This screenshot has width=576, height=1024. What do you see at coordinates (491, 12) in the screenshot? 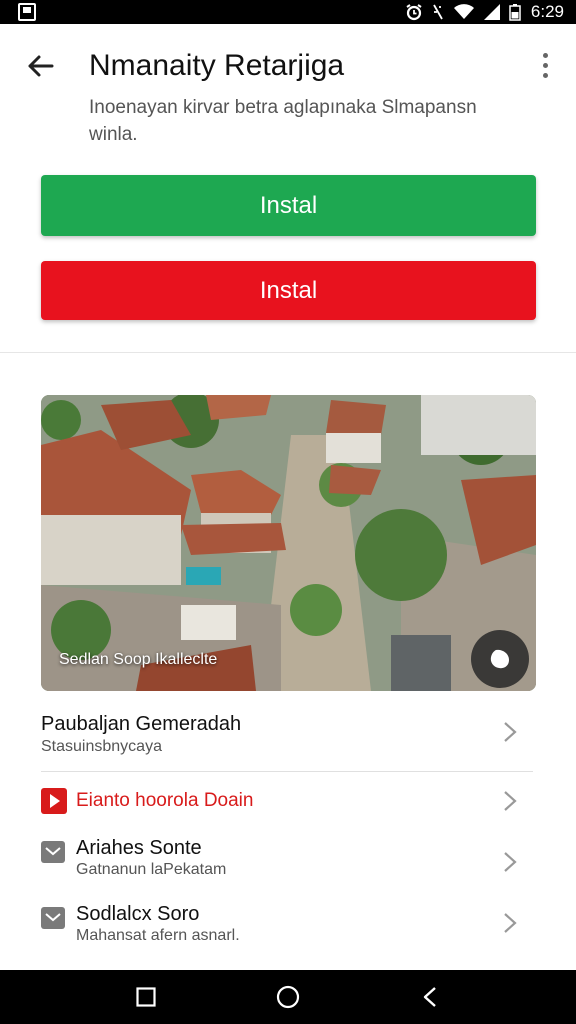
I see `signal-icon` at bounding box center [491, 12].